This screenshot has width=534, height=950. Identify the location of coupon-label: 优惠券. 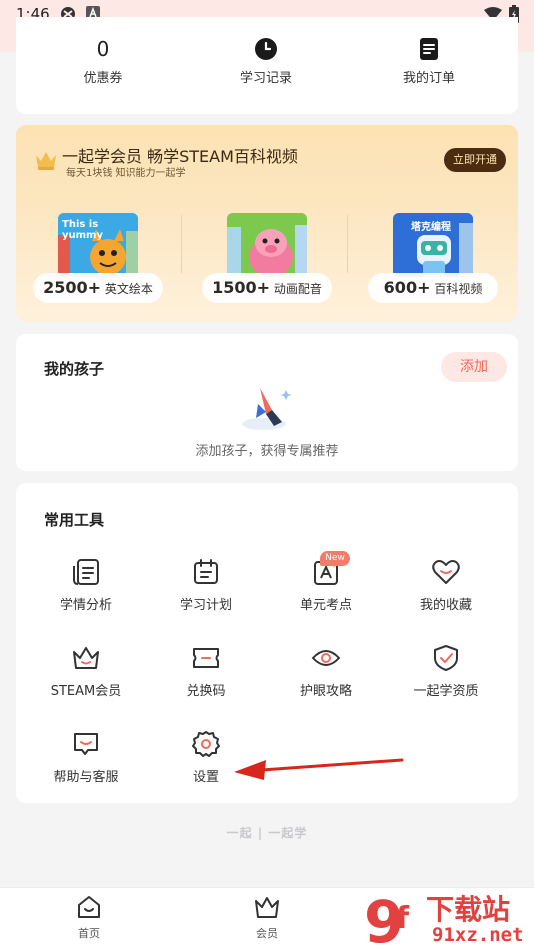
(103, 78).